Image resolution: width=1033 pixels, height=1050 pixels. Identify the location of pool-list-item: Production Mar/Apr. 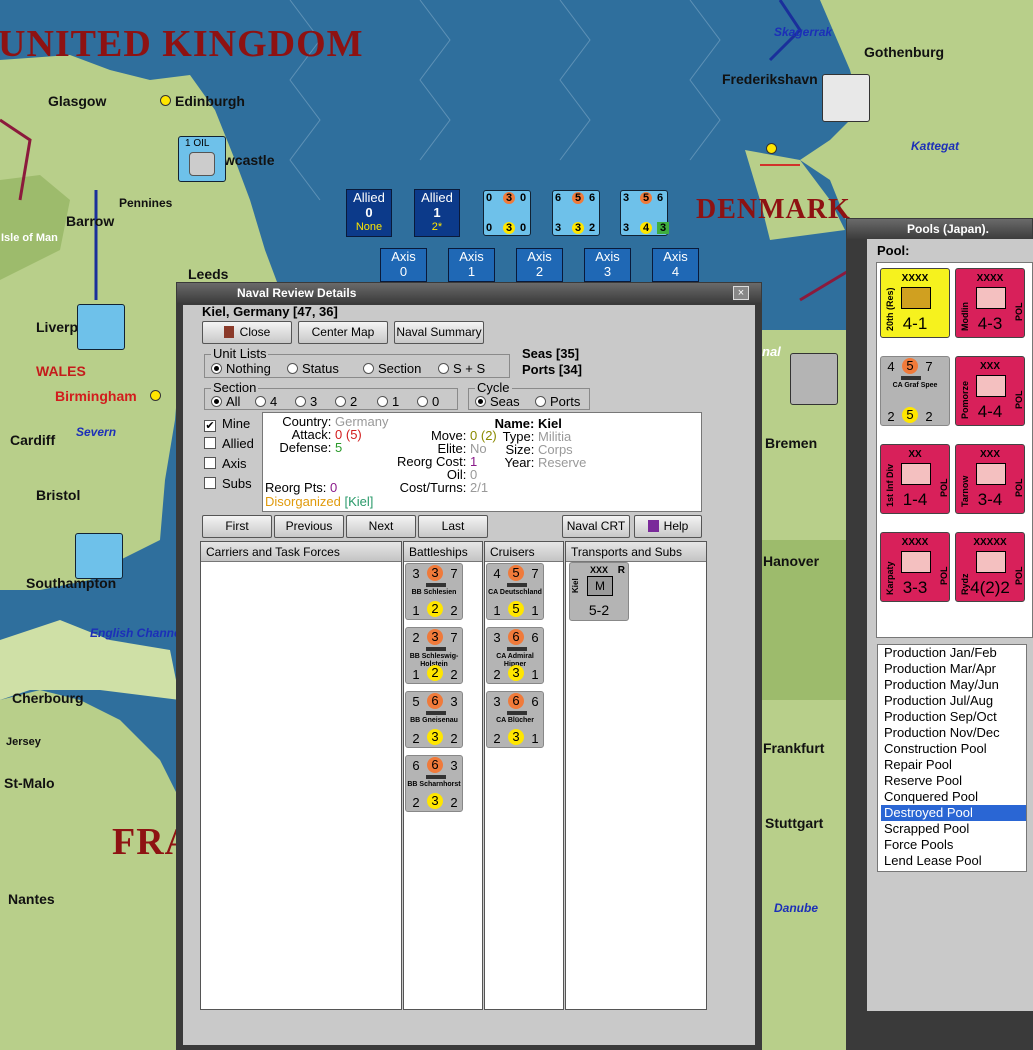
(953, 669).